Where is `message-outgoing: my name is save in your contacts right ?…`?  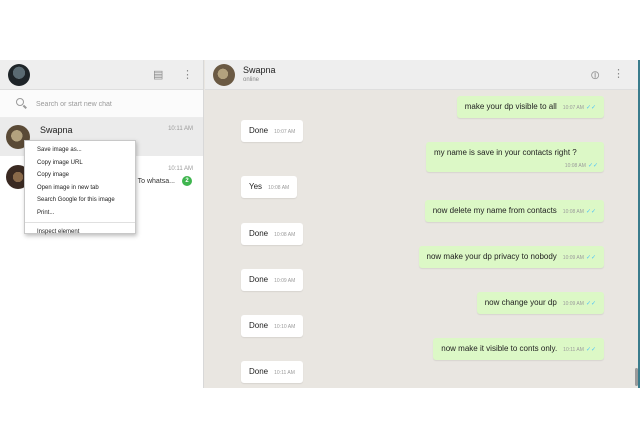
message-outgoing: my name is save in your contacts right ?… is located at coordinates (515, 157).